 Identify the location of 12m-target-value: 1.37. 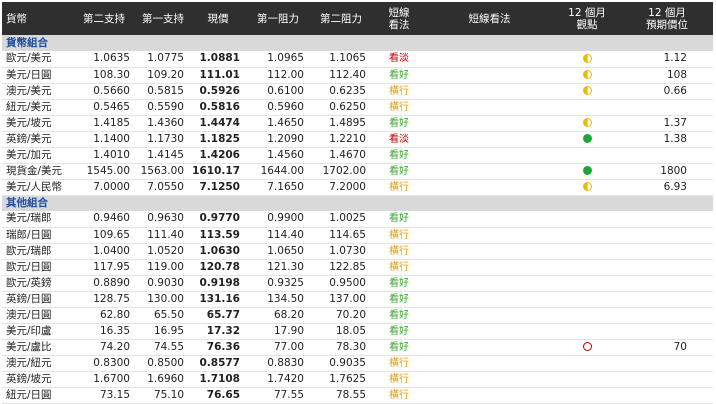
(667, 123).